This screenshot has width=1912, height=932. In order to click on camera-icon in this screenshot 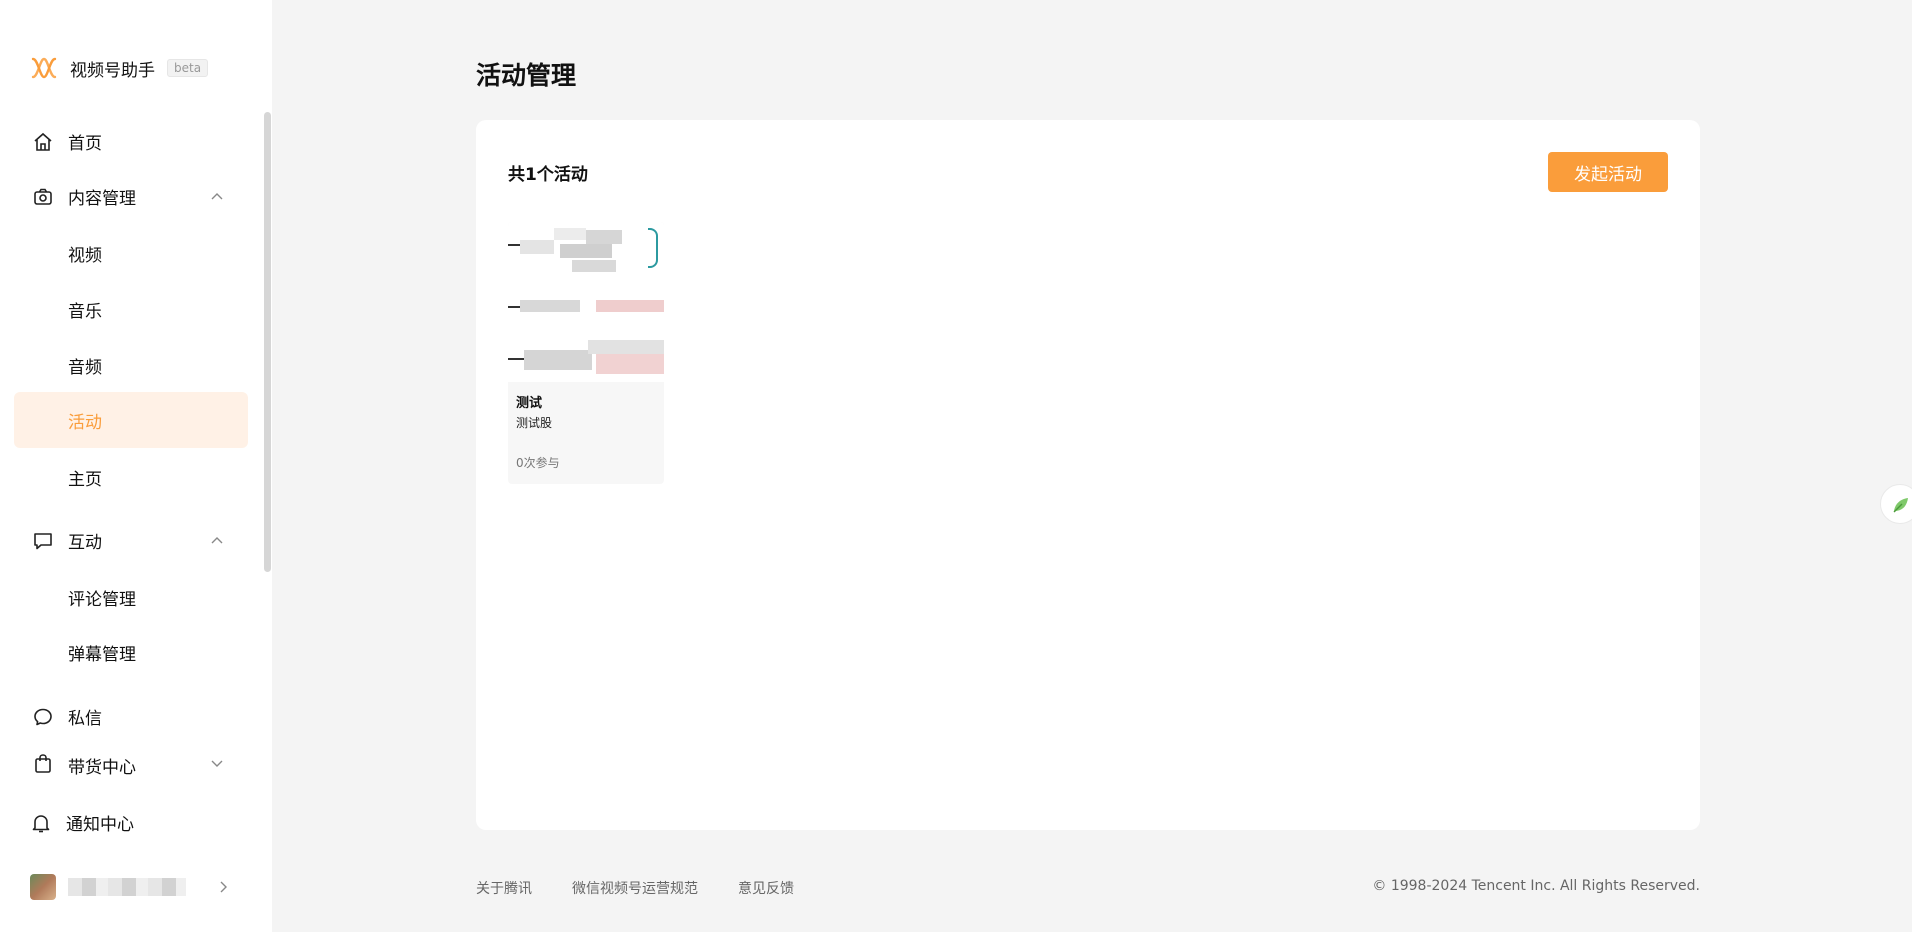, I will do `click(43, 196)`.